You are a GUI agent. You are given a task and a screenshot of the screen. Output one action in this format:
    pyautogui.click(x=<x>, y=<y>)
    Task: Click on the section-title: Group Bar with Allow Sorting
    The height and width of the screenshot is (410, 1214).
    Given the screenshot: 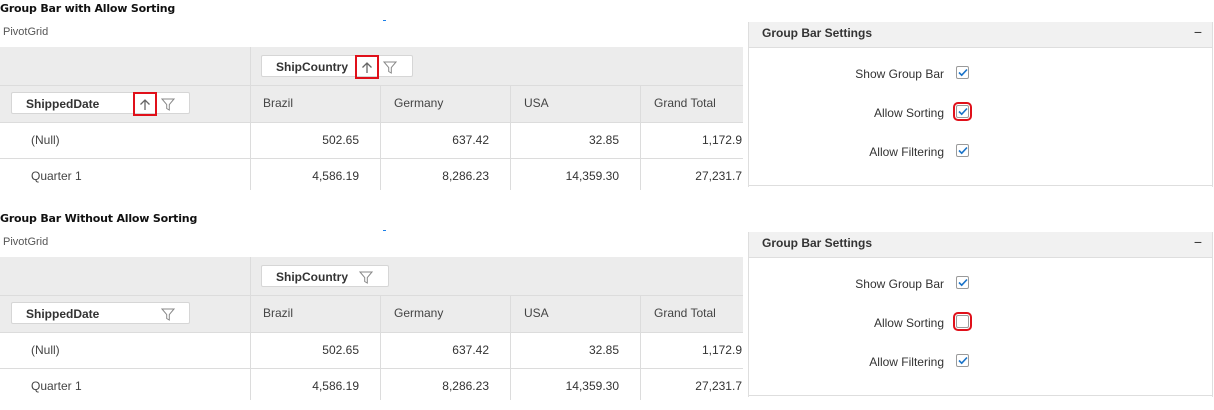 What is the action you would take?
    pyautogui.click(x=88, y=8)
    